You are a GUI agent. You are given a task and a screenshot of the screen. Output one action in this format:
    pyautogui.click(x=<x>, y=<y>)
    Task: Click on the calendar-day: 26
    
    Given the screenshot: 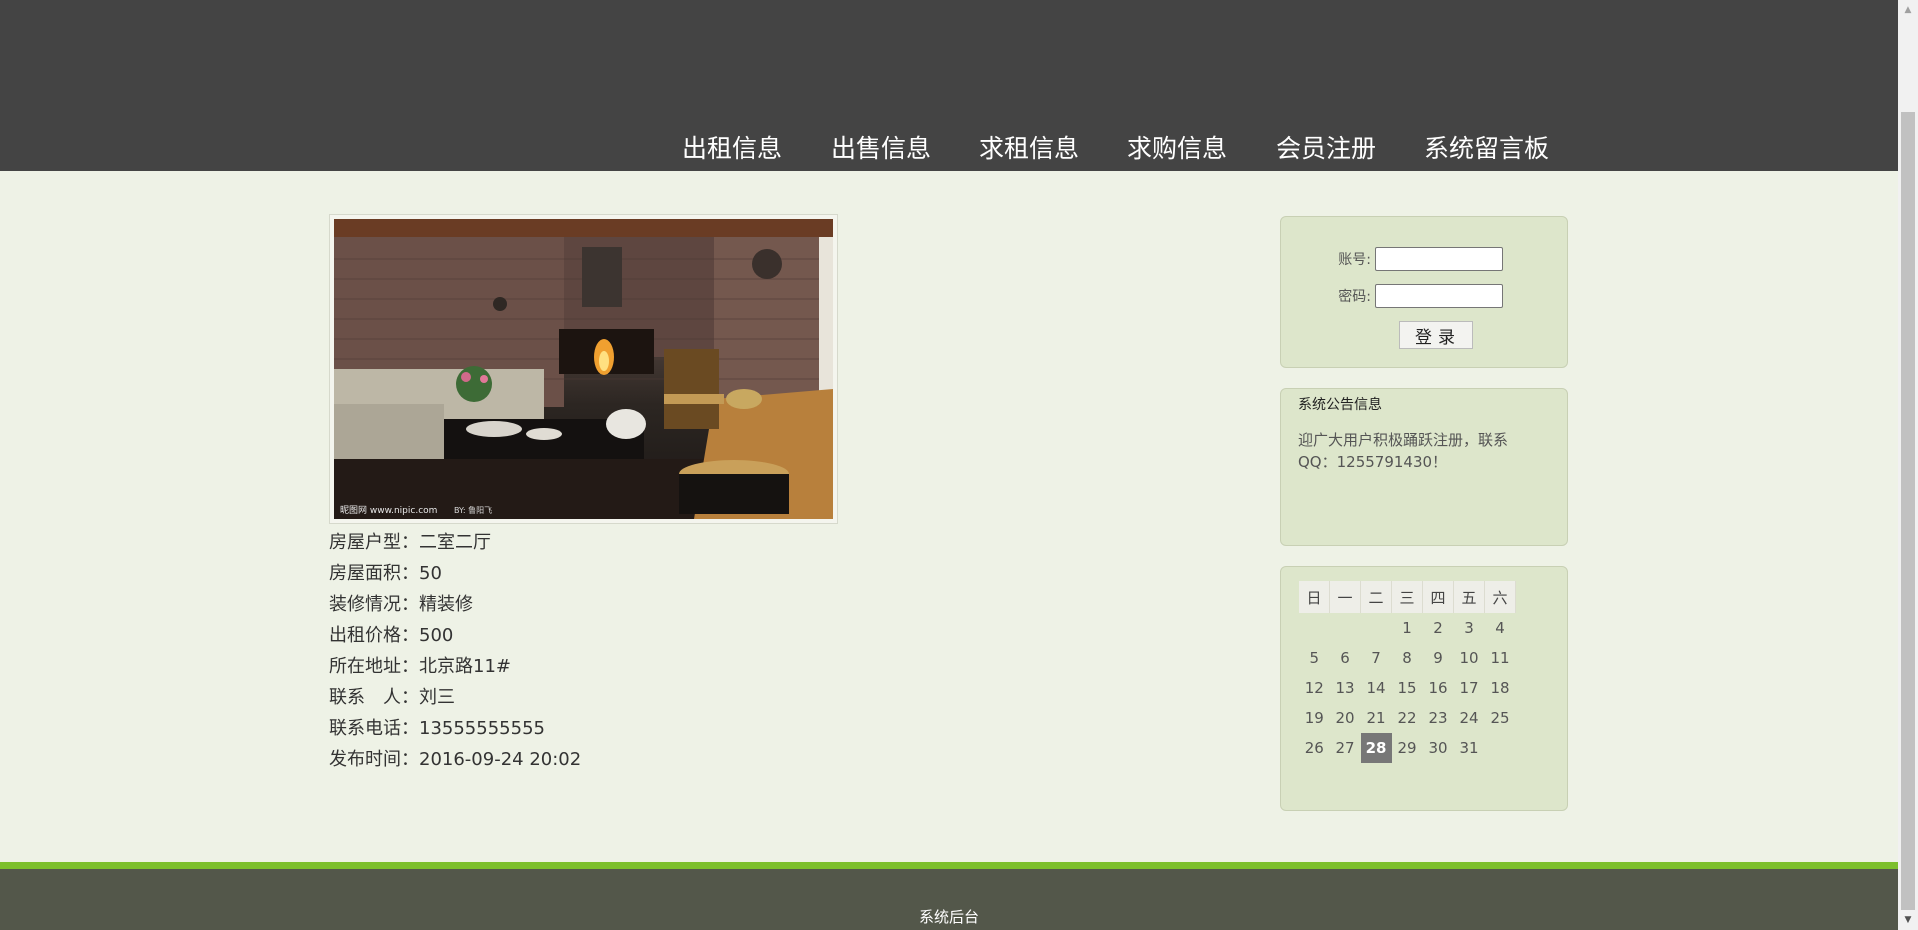 What is the action you would take?
    pyautogui.click(x=1314, y=748)
    